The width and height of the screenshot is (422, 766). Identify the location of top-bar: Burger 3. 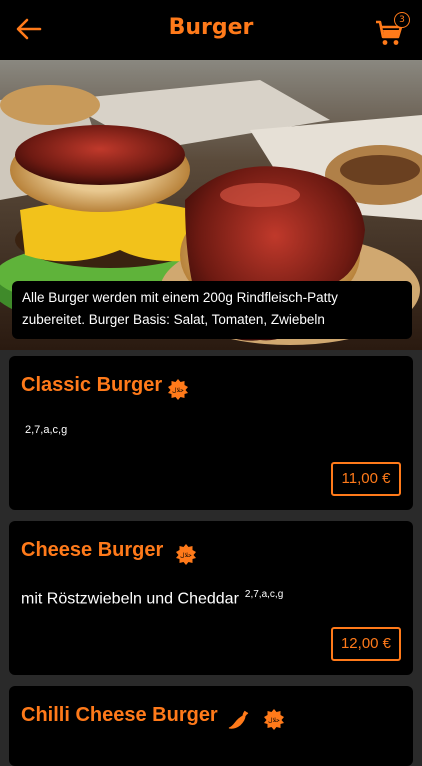
(211, 30).